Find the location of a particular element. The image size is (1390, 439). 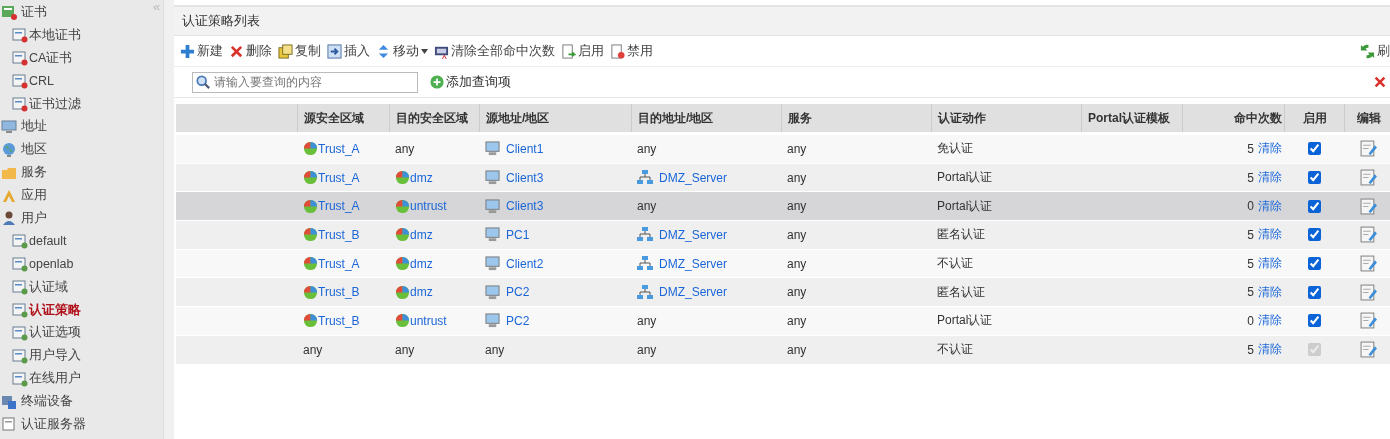

toolbar-button: 禁用 is located at coordinates (631, 51).